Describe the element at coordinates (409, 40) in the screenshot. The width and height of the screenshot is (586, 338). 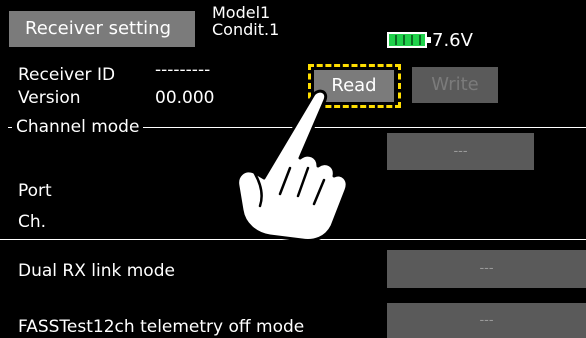
I see `battery-icon` at that location.